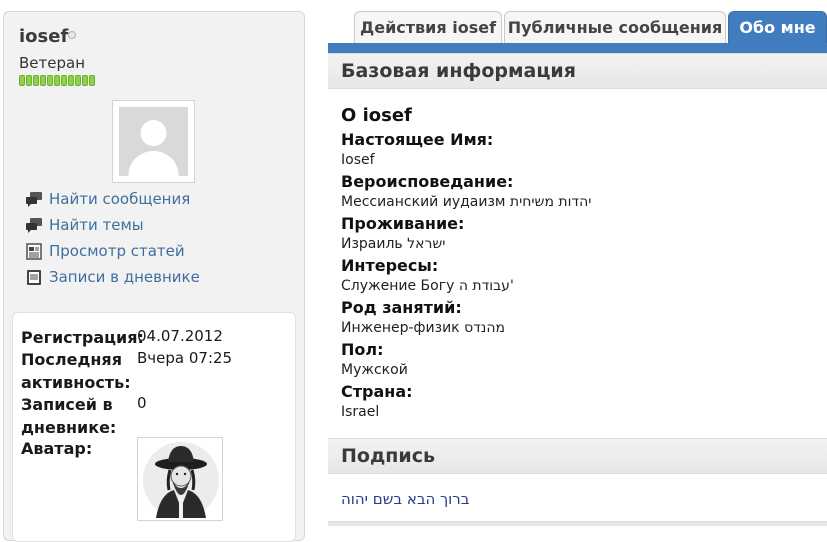 This screenshot has height=542, width=827. What do you see at coordinates (34, 277) in the screenshot?
I see `blog-icon` at bounding box center [34, 277].